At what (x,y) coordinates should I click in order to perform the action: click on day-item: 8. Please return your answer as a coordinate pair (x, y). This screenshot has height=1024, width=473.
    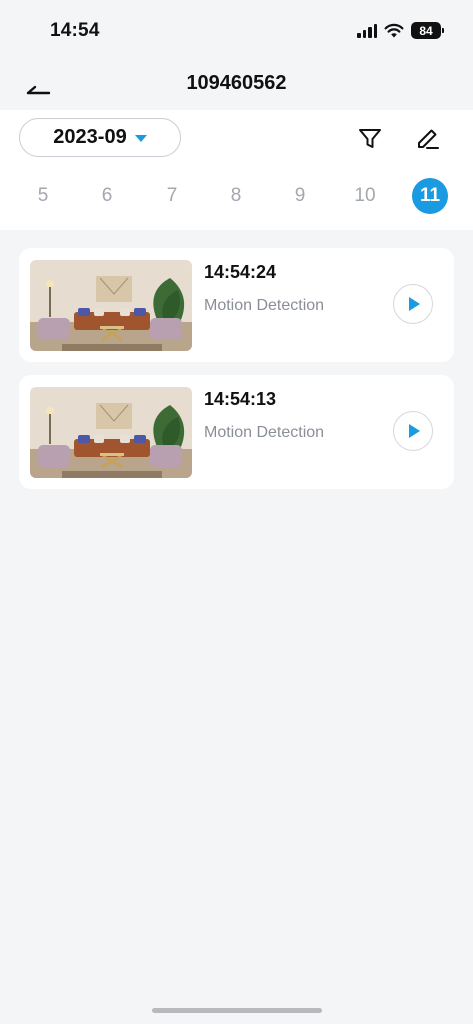
    Looking at the image, I should click on (236, 196).